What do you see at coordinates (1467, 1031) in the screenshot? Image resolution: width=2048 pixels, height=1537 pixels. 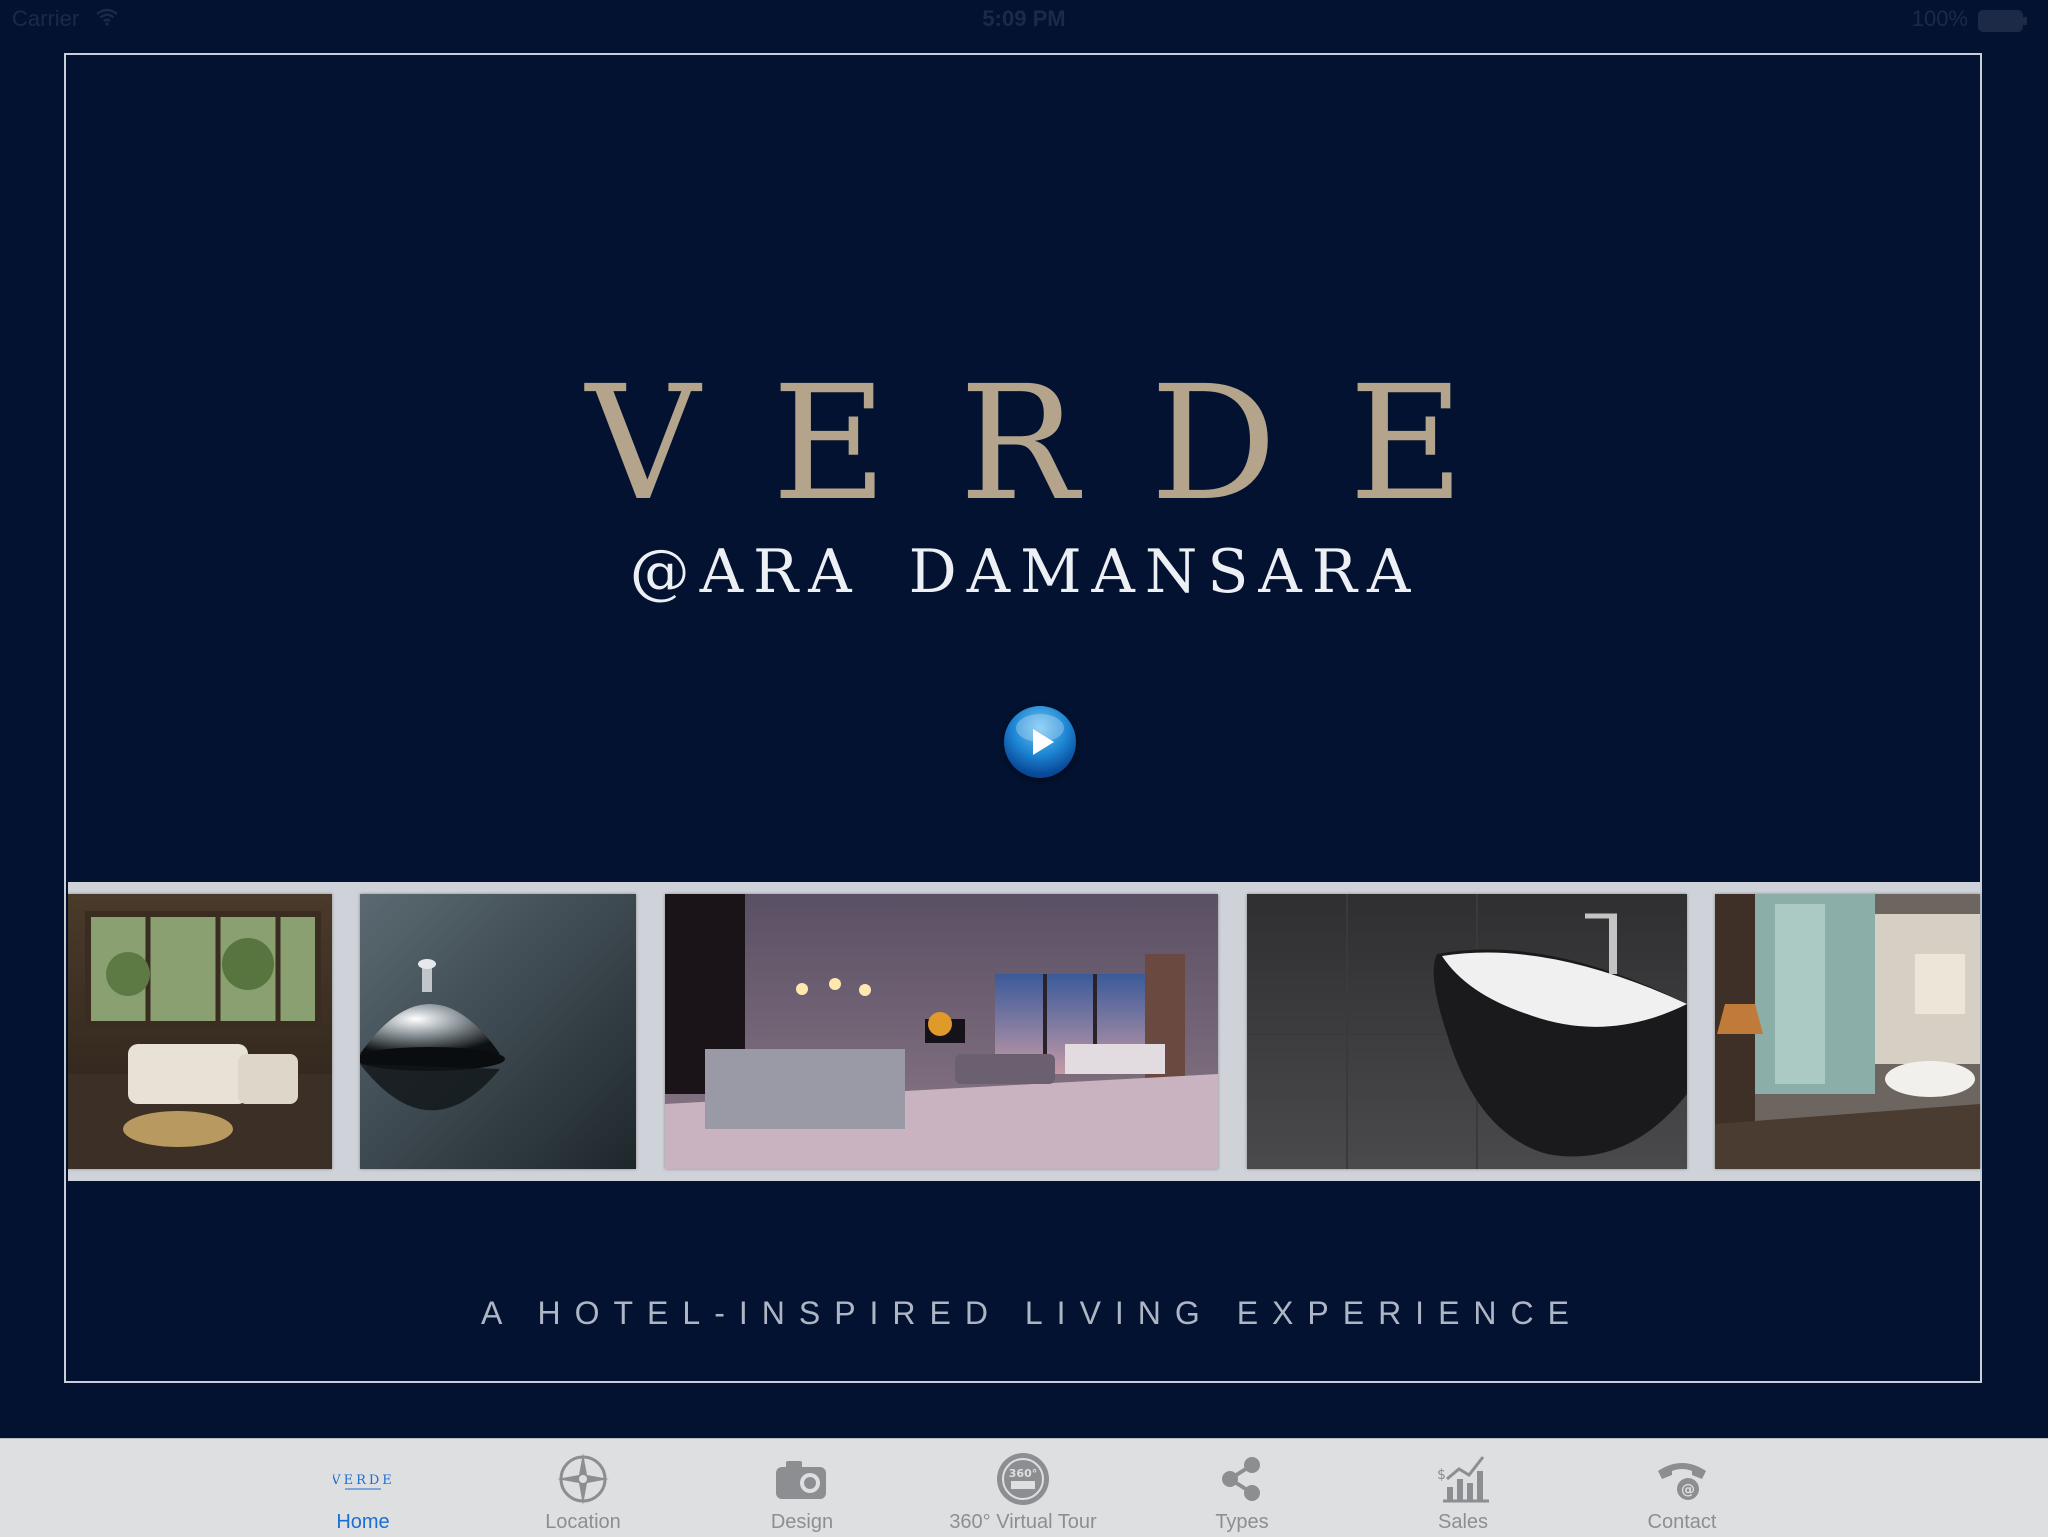 I see `bathtub-photo` at bounding box center [1467, 1031].